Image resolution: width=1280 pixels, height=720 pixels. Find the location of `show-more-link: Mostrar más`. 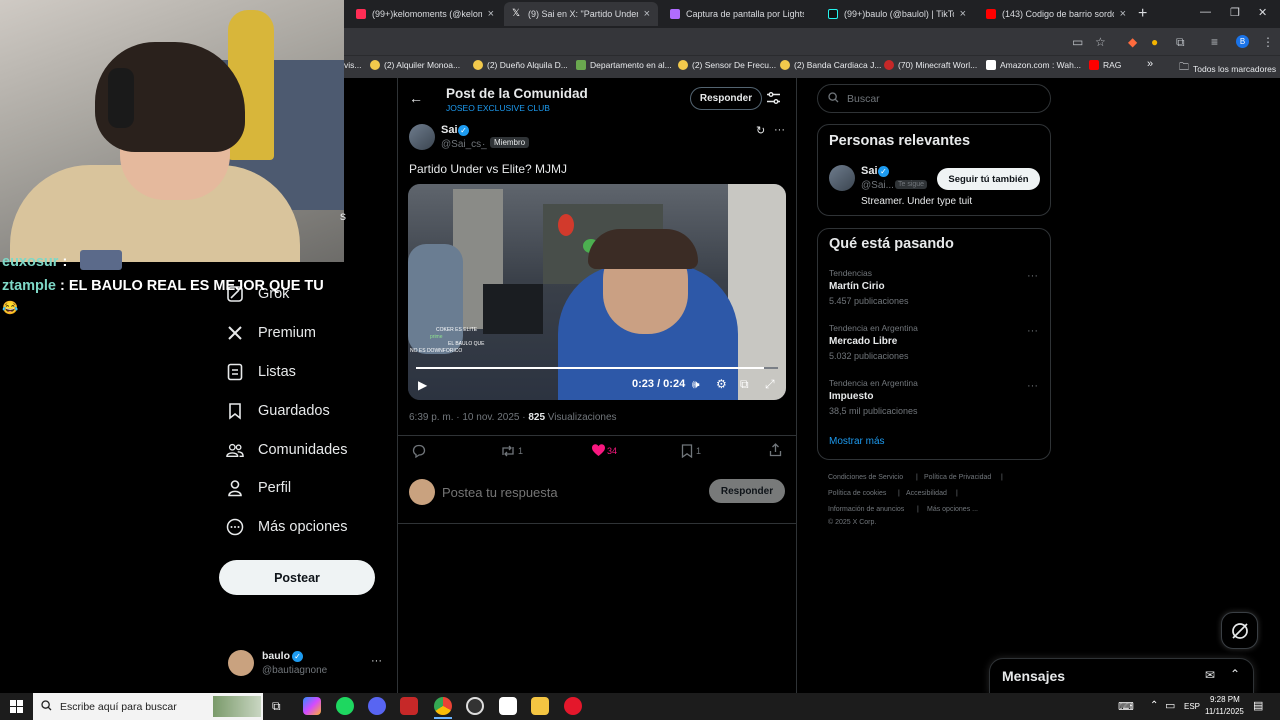

show-more-link: Mostrar más is located at coordinates (857, 441).